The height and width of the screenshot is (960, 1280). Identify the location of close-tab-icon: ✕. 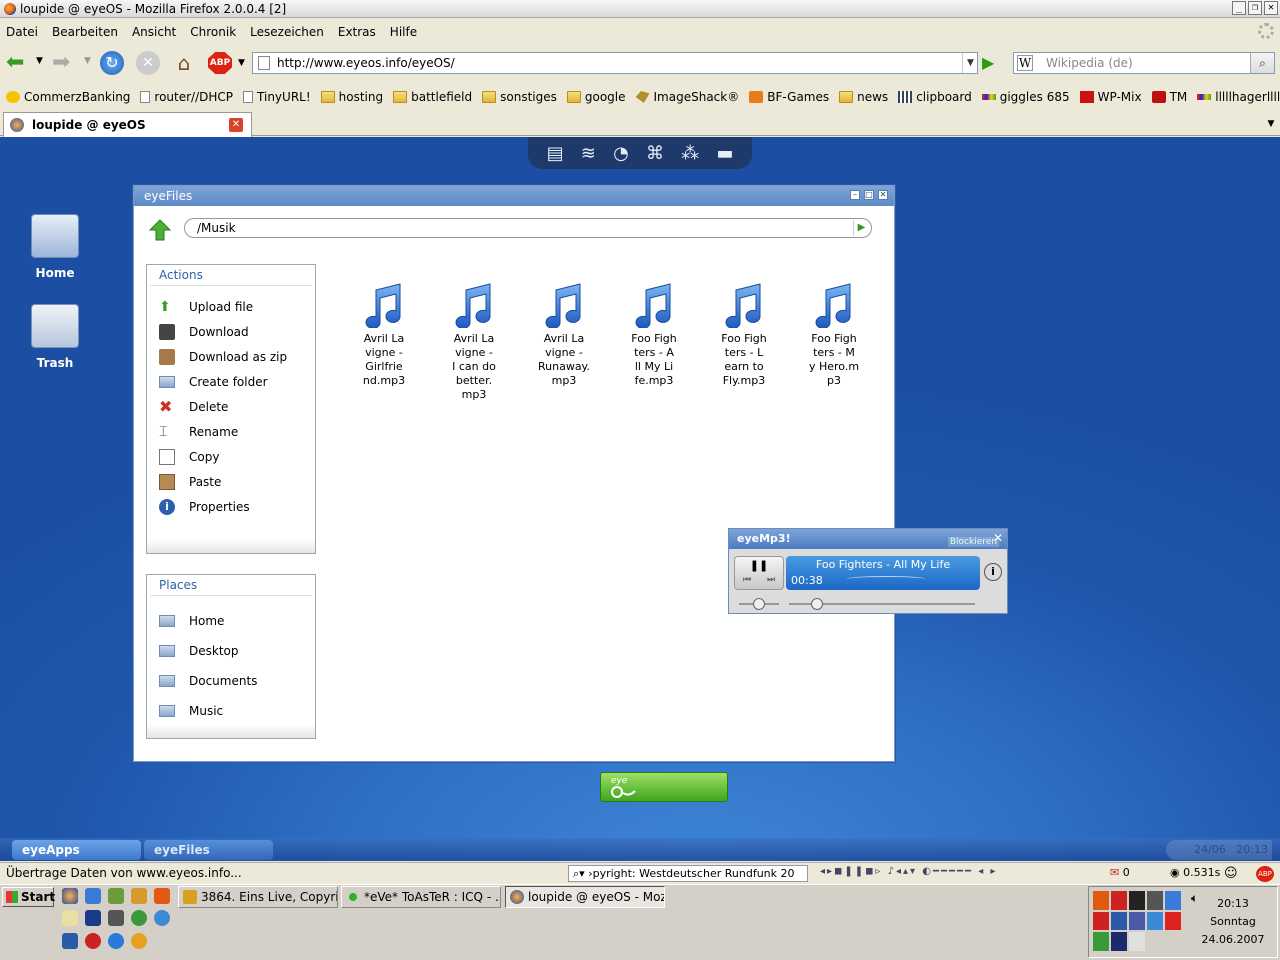
(236, 125).